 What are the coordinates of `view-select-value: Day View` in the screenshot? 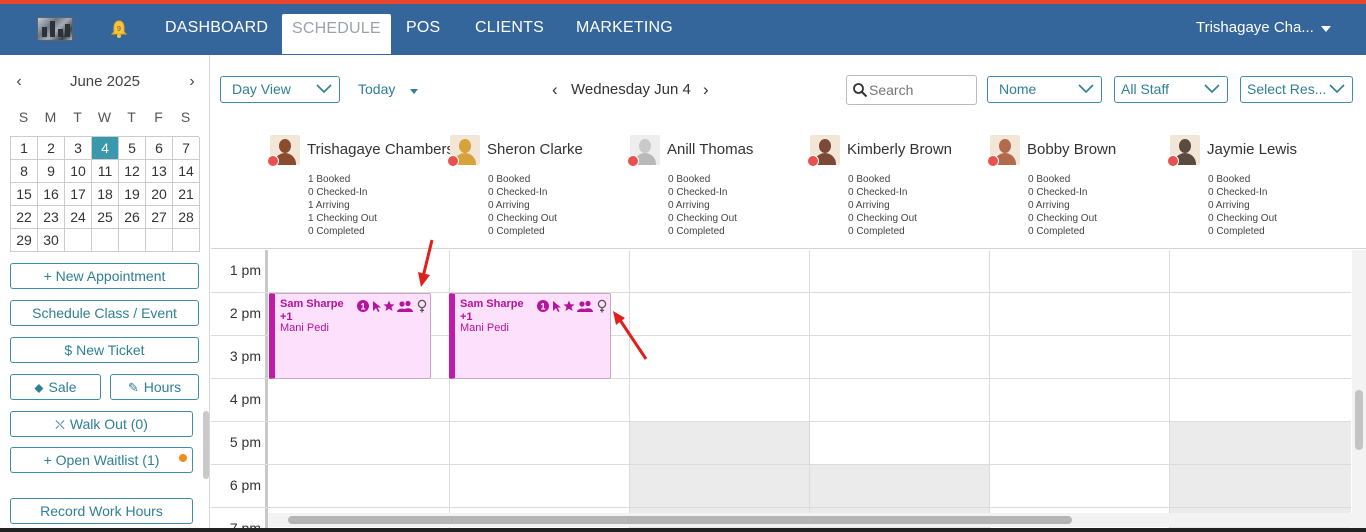 It's located at (261, 89).